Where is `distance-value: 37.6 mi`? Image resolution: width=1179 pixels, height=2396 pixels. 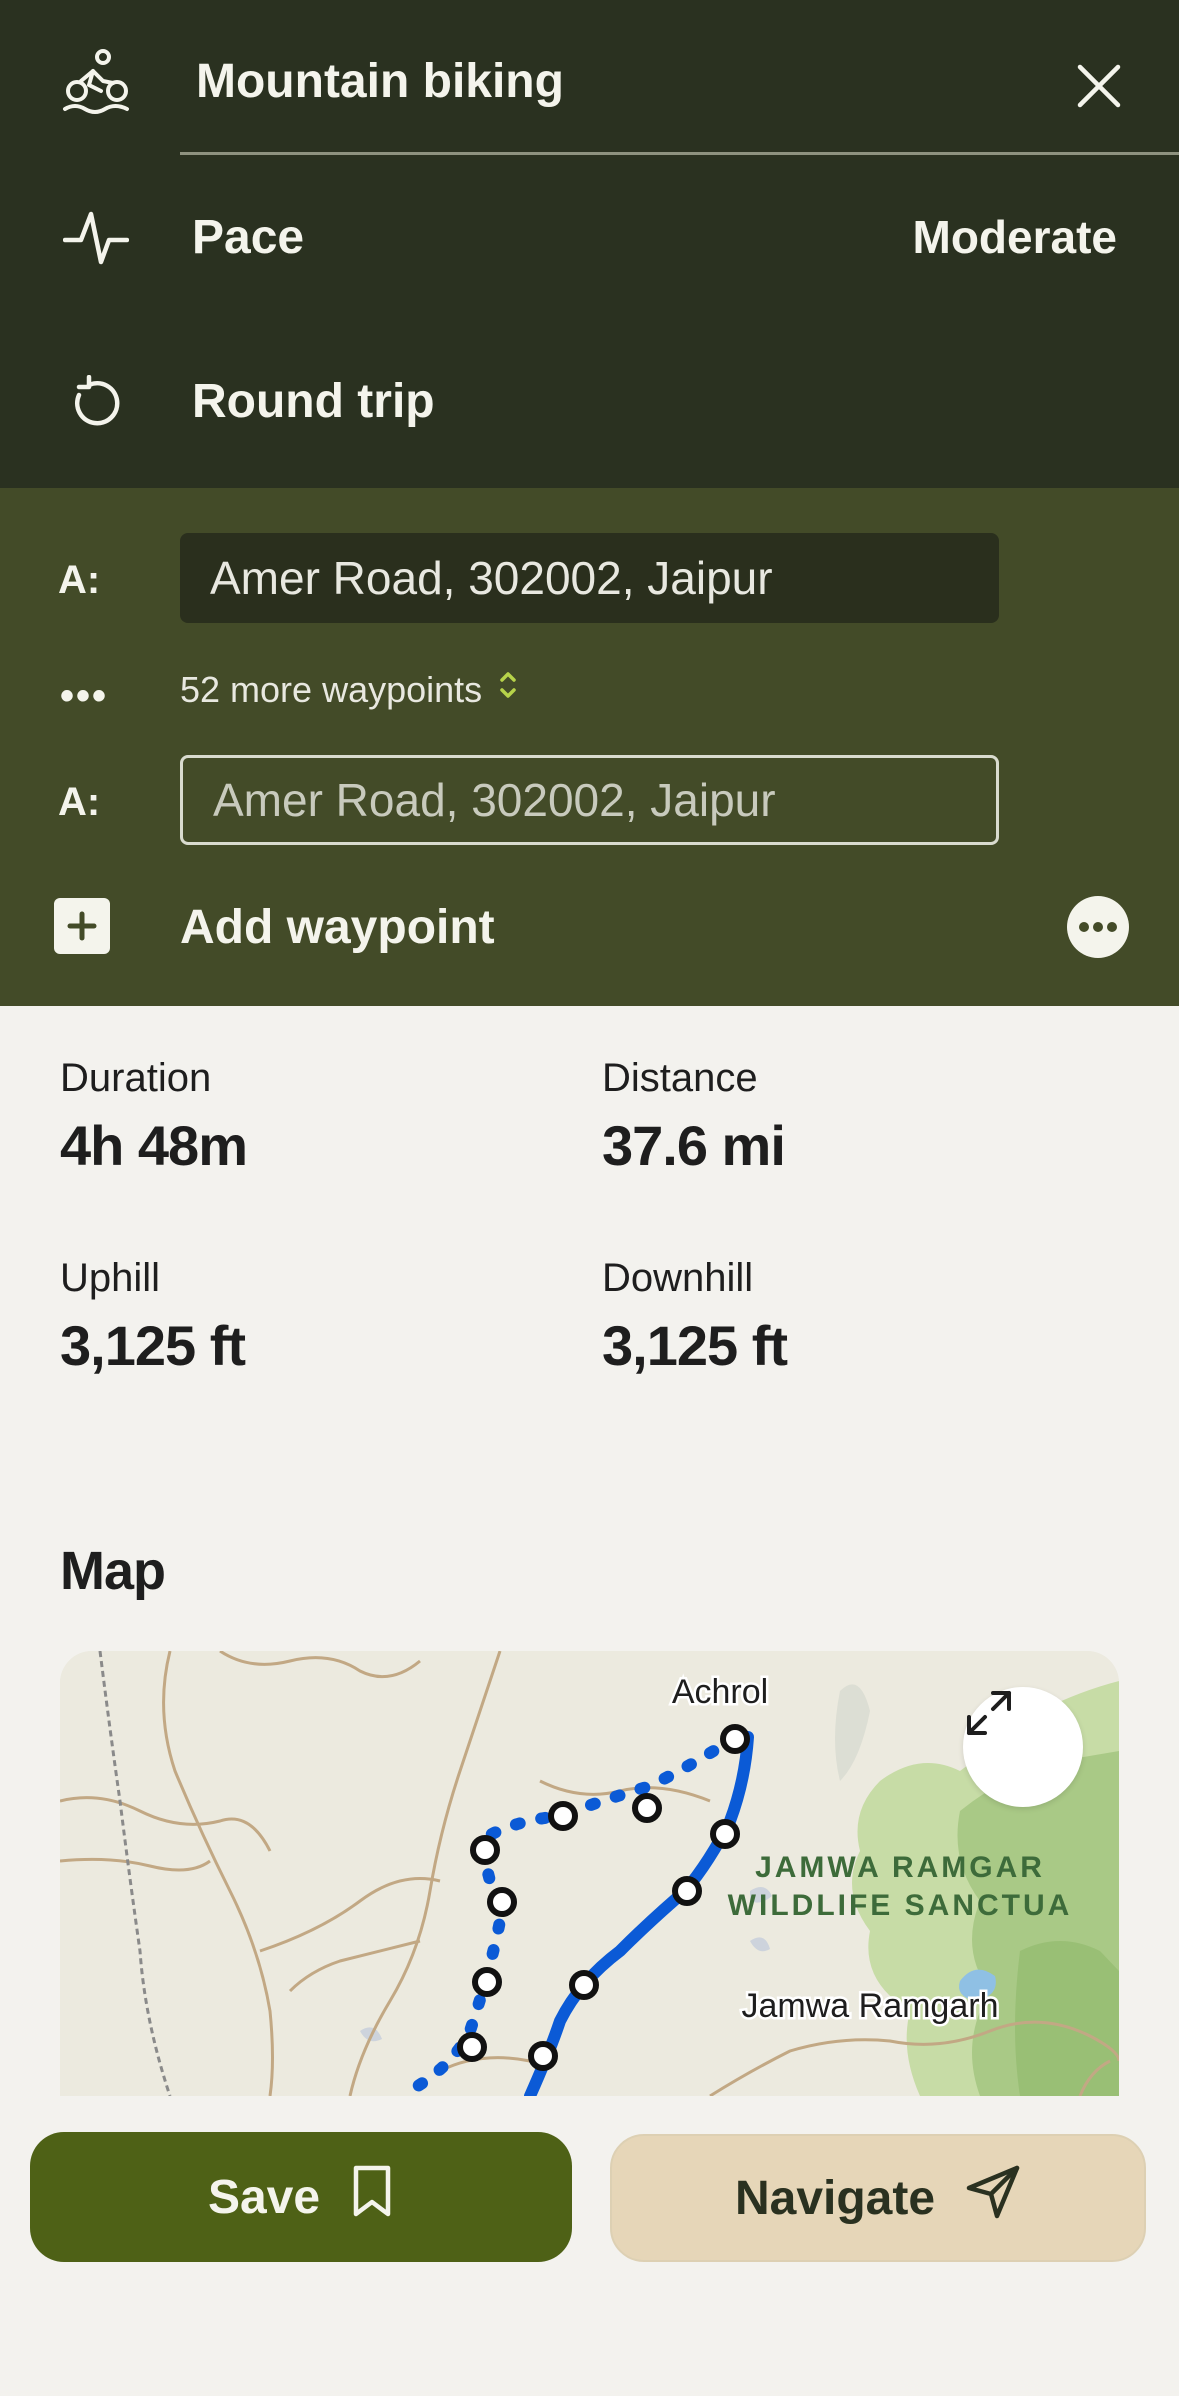
distance-value: 37.6 mi is located at coordinates (694, 1145).